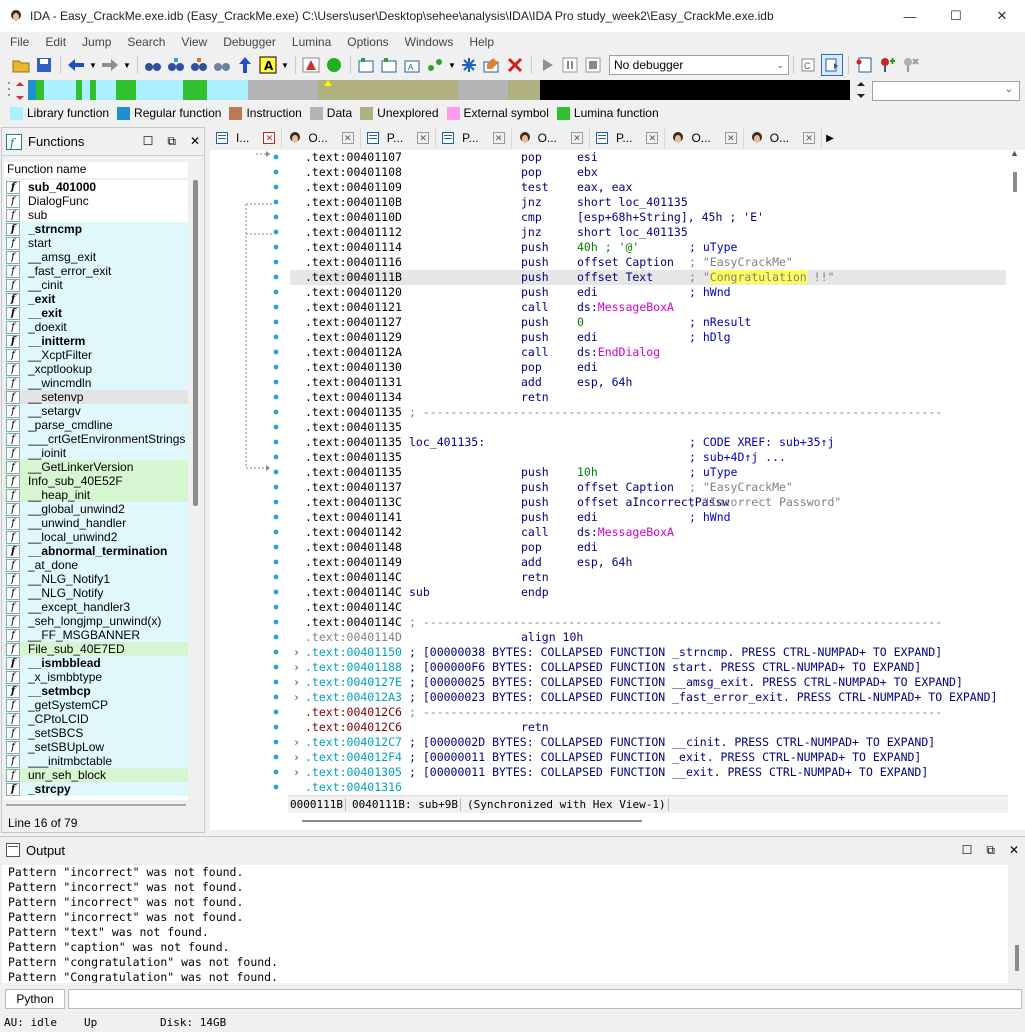 The image size is (1025, 1032). What do you see at coordinates (96, 691) in the screenshot?
I see `function-list-item: f __setmbcp` at bounding box center [96, 691].